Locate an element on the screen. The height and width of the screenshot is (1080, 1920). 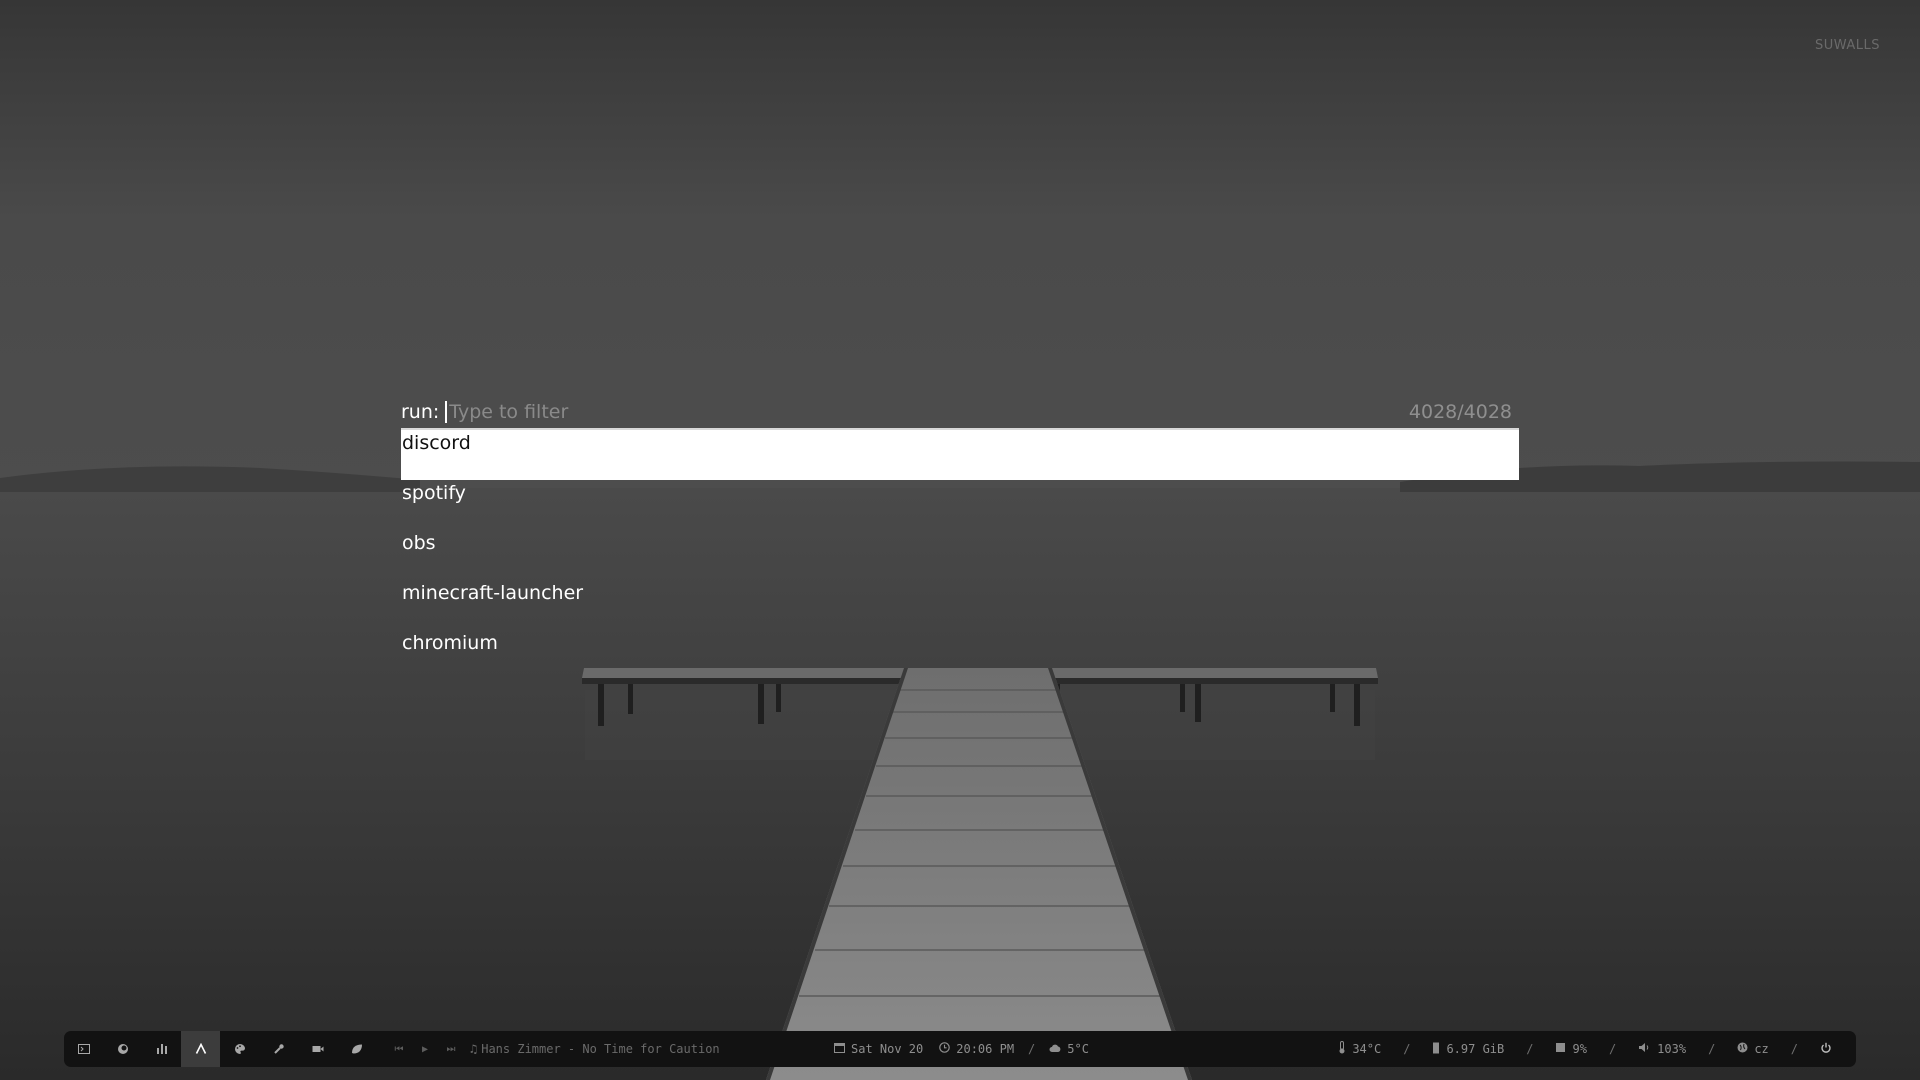
clock-widget: 20:06 PM is located at coordinates (976, 1049).